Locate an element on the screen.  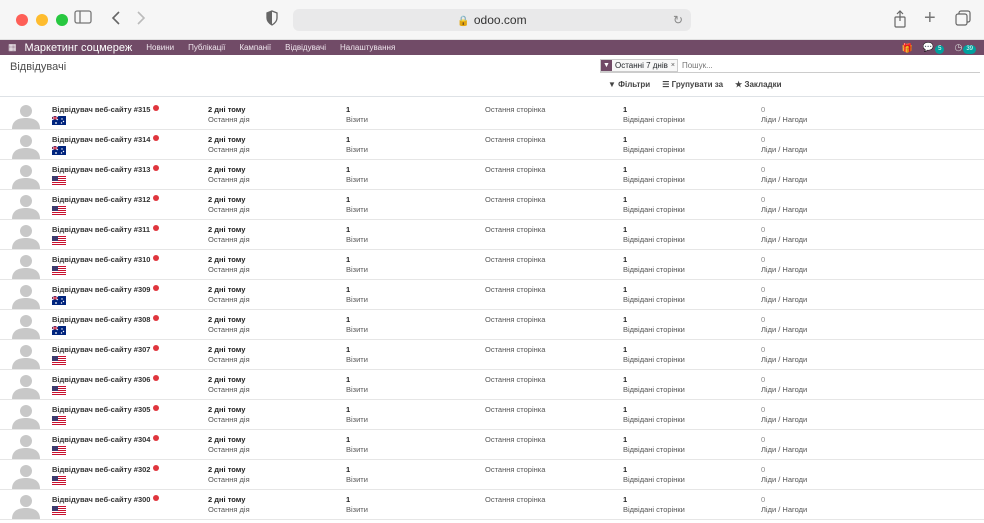
back-icon is located at coordinates (116, 21).